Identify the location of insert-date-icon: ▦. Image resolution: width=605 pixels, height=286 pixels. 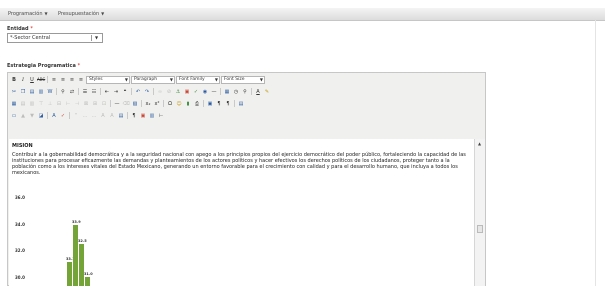
(227, 92).